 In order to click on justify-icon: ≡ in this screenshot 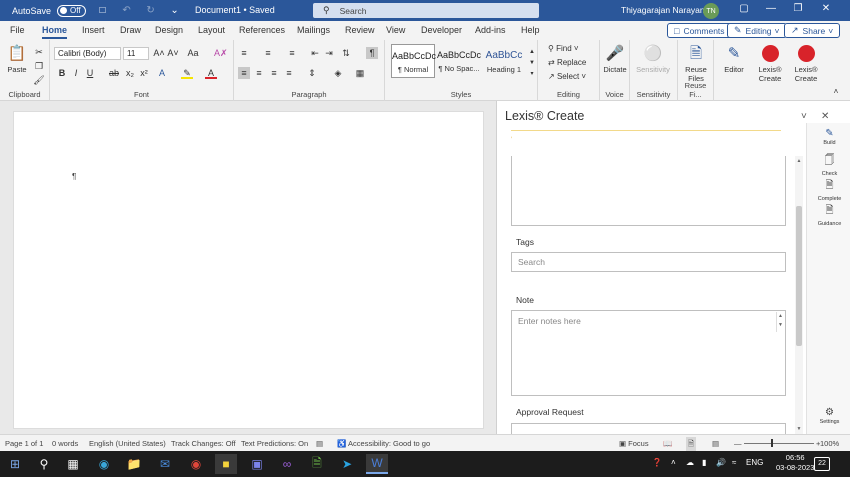, I will do `click(289, 73)`.